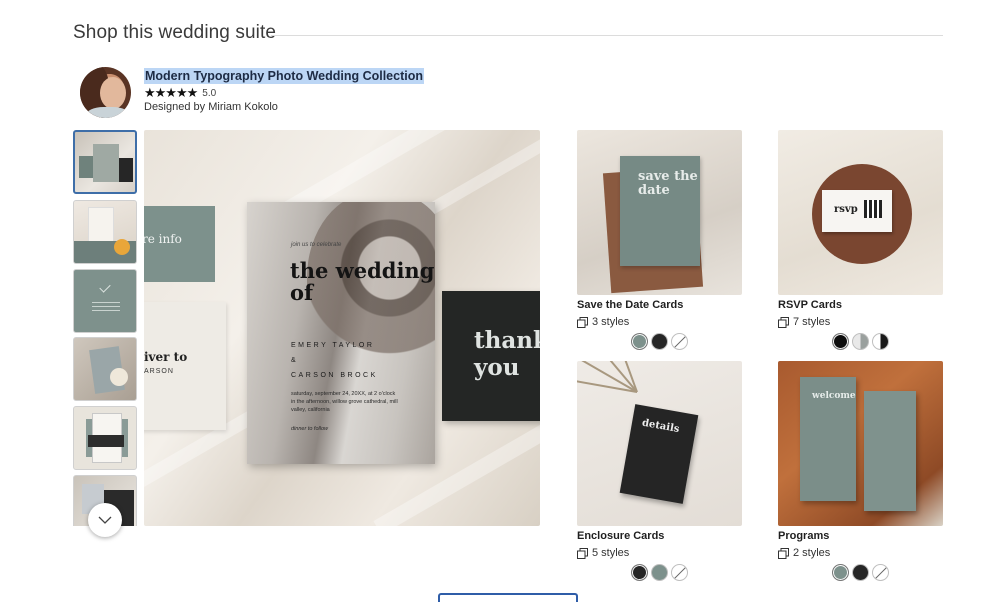 The image size is (999, 602). Describe the element at coordinates (659, 537) in the screenshot. I see `product-name: Enclosure Cards` at that location.